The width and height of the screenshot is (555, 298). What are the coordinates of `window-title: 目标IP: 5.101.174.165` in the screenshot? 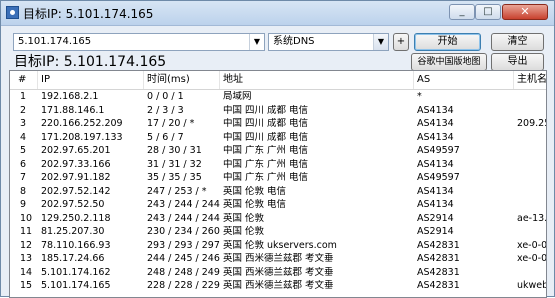 It's located at (88, 14).